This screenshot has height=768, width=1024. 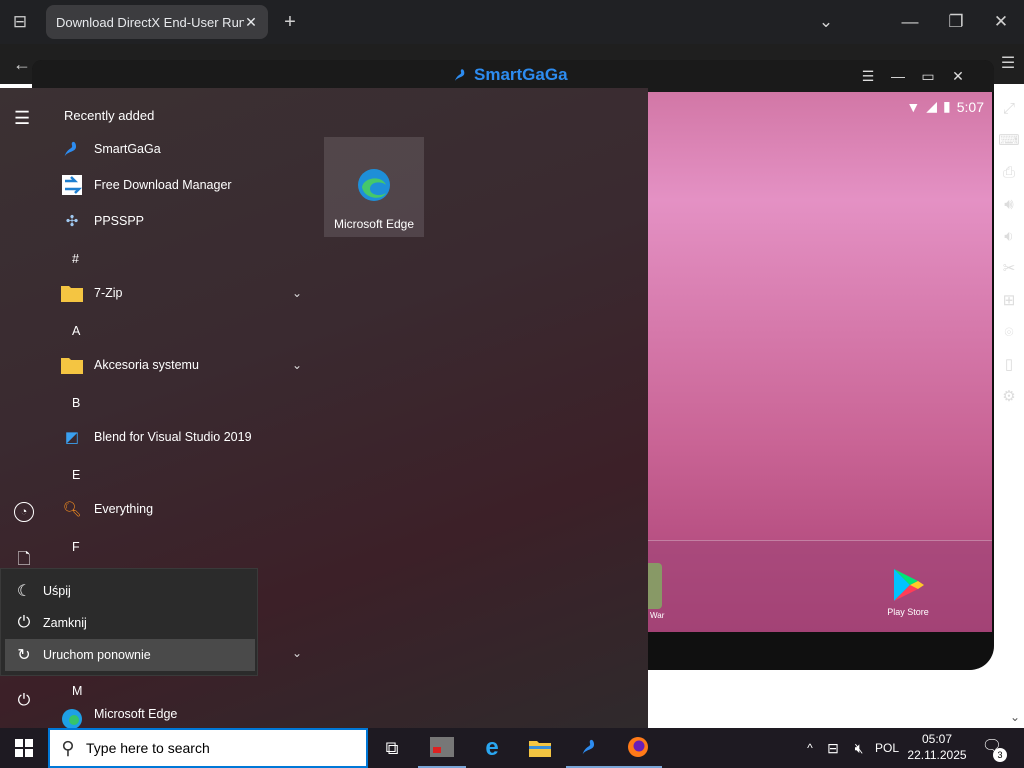 I want to click on shake-icon: ▯, so click(x=1009, y=364).